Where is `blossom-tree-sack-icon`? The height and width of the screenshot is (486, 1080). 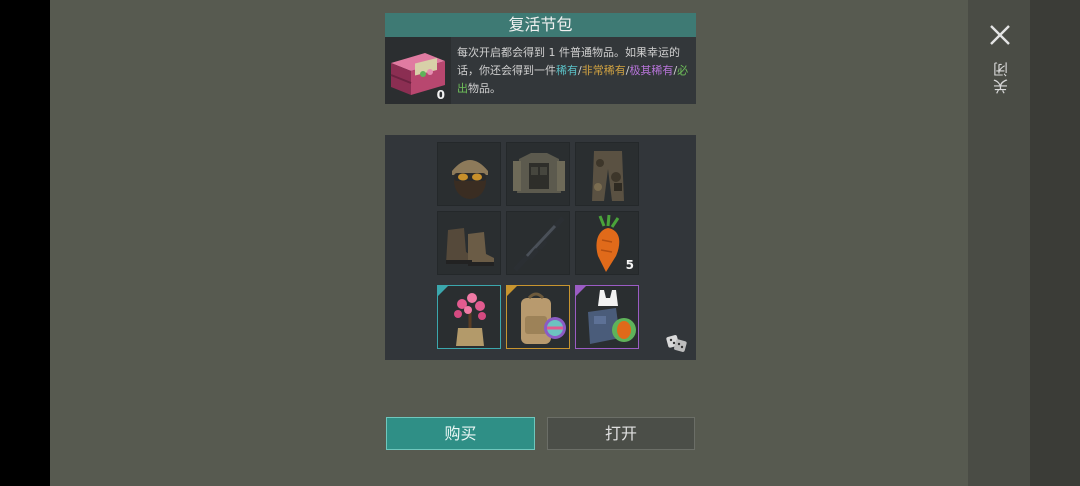 blossom-tree-sack-icon is located at coordinates (470, 319).